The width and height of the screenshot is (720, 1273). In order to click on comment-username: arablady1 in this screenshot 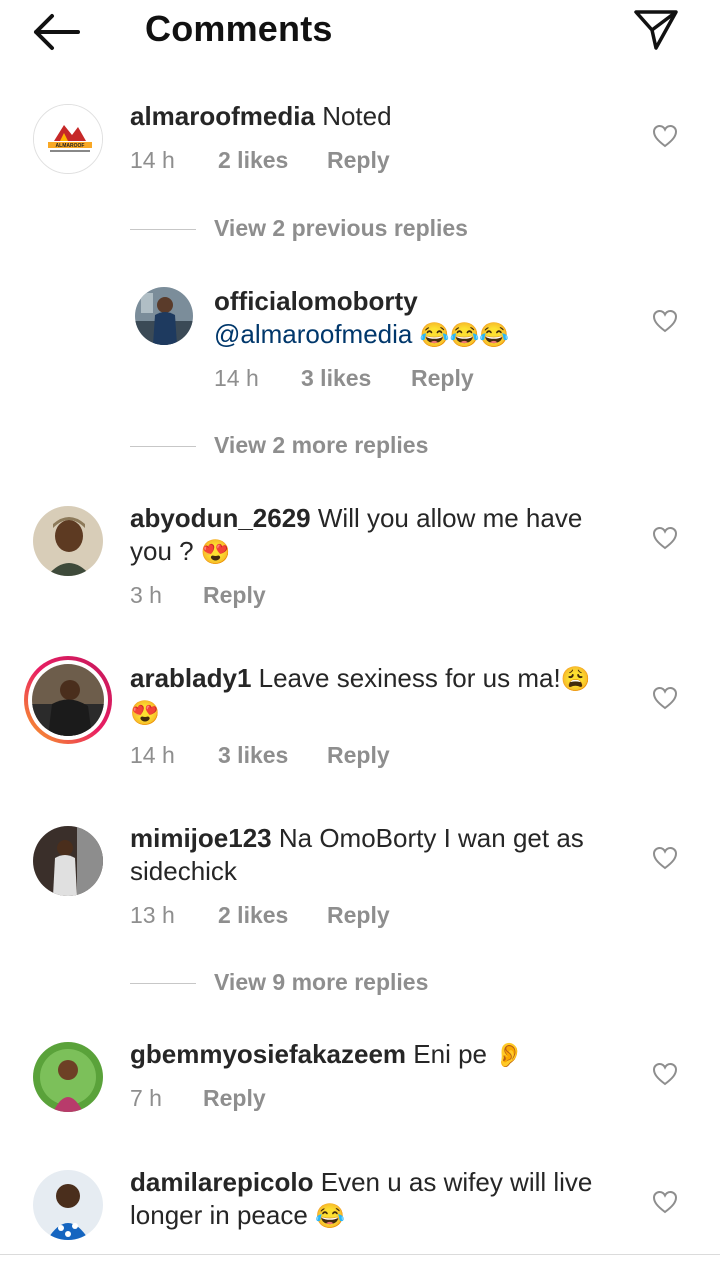, I will do `click(190, 678)`.